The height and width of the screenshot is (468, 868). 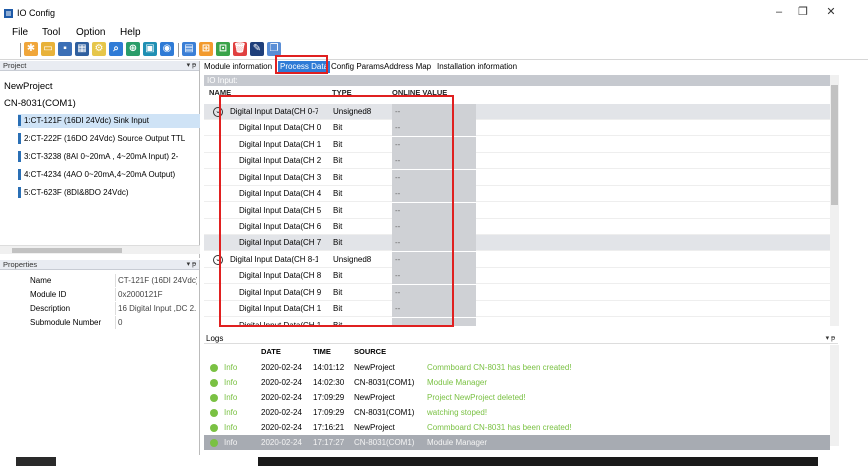 What do you see at coordinates (50, 308) in the screenshot?
I see `property-key: Description` at bounding box center [50, 308].